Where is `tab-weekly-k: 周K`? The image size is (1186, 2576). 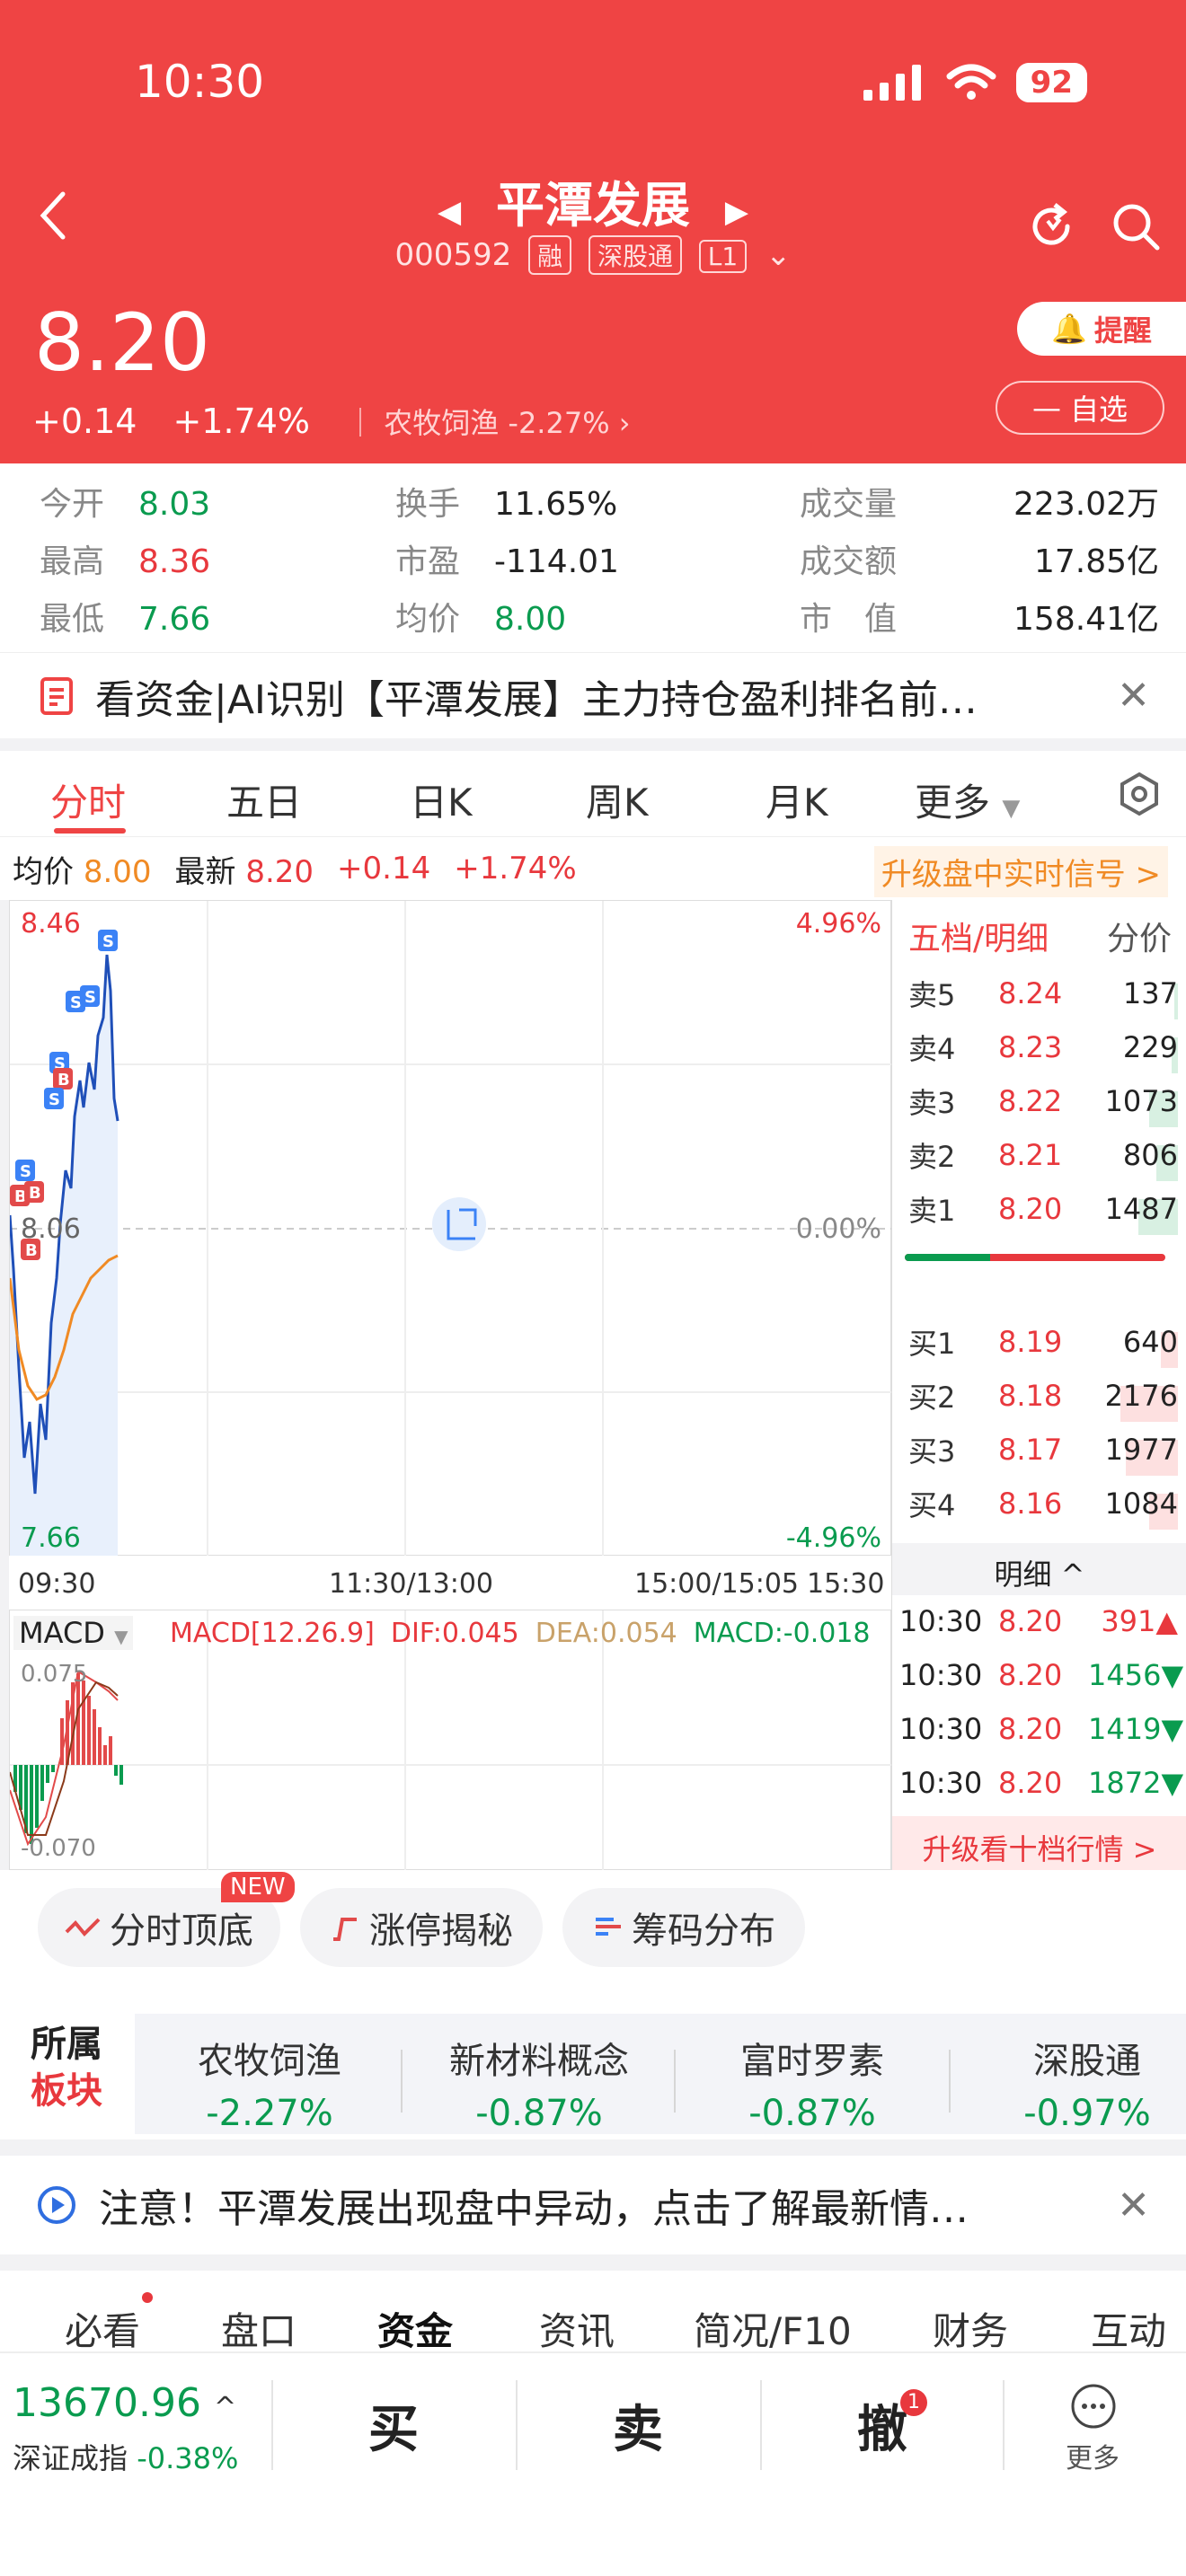 tab-weekly-k: 周K is located at coordinates (617, 799).